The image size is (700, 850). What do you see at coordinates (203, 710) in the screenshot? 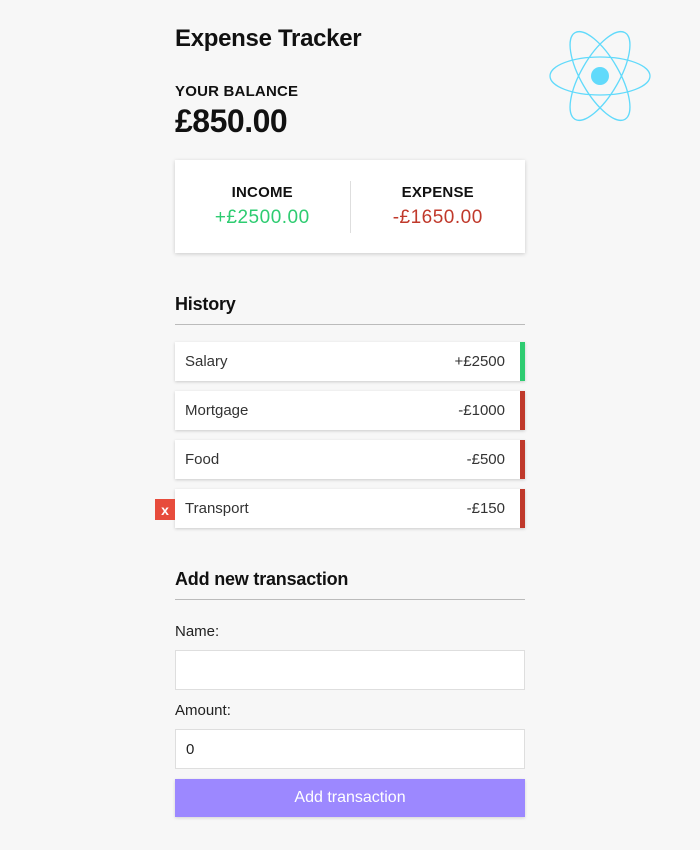
I see `amount-label: Amount:` at bounding box center [203, 710].